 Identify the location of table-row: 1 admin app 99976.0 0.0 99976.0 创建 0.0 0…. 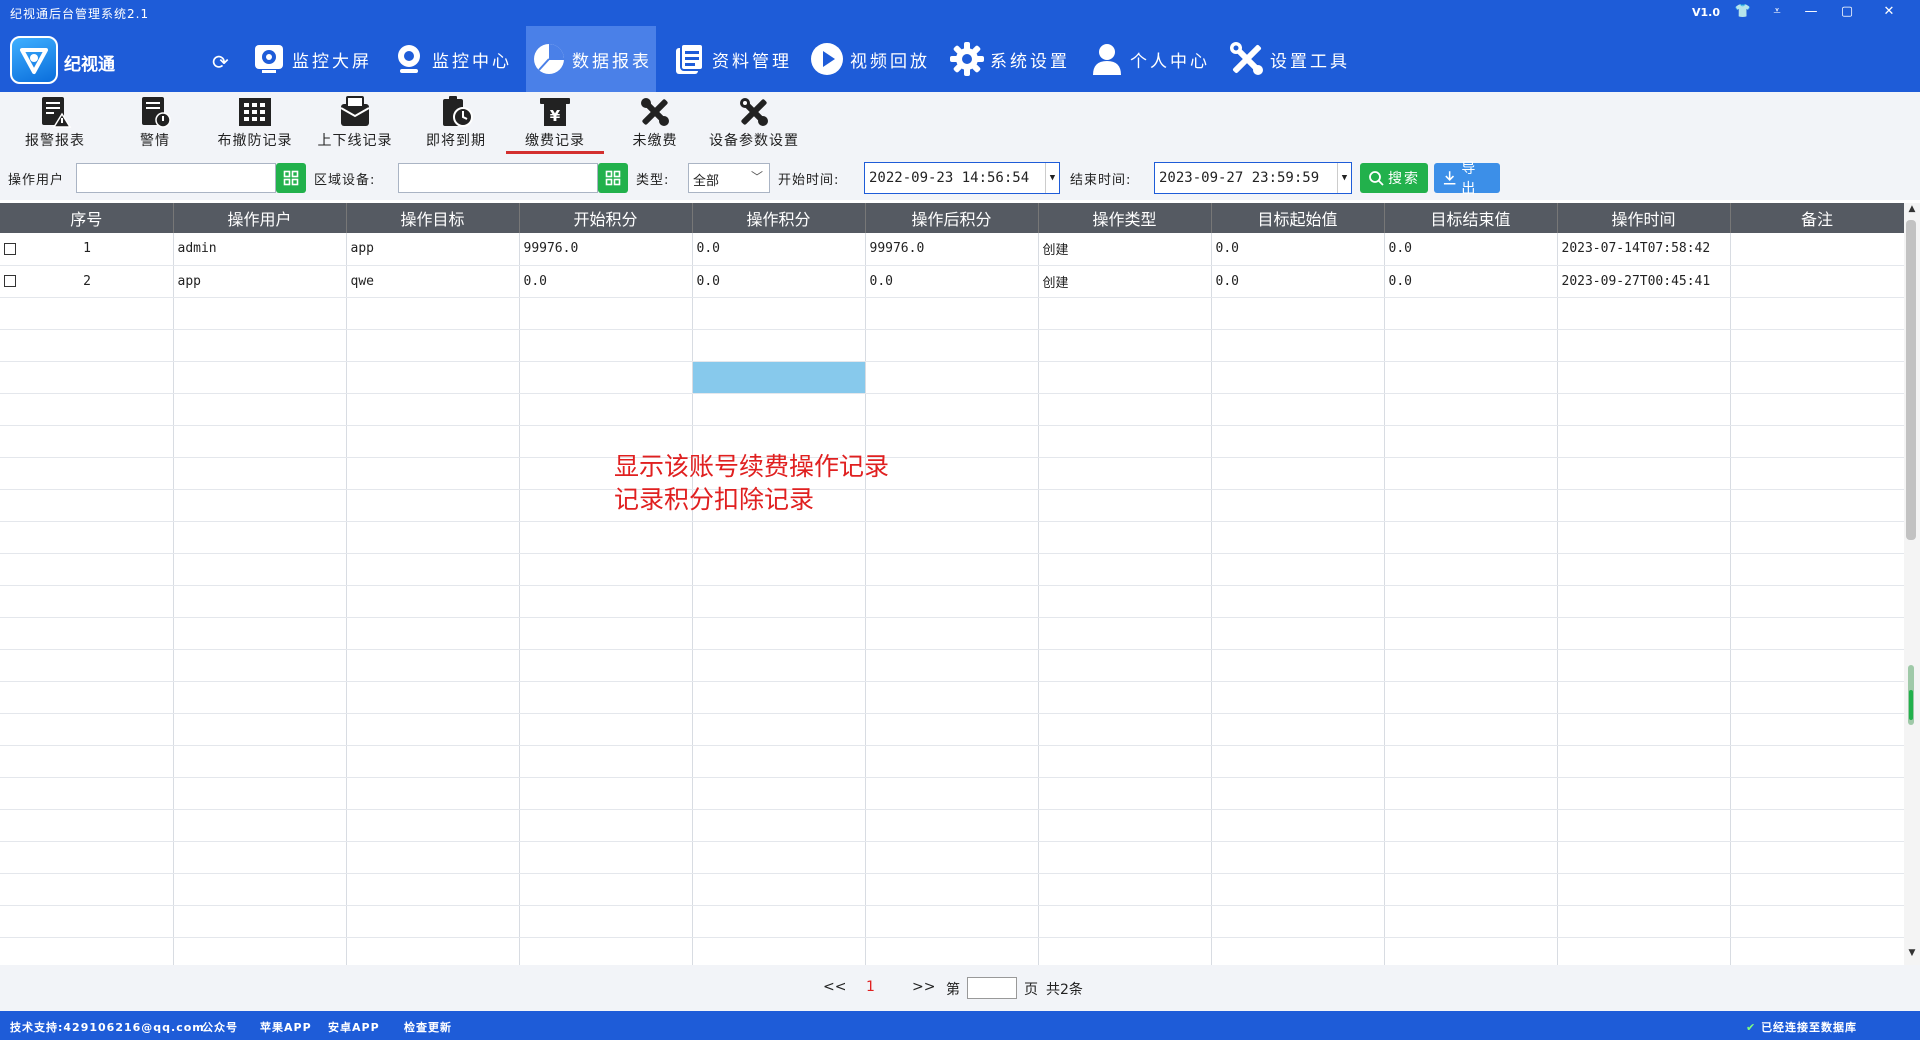
(952, 249).